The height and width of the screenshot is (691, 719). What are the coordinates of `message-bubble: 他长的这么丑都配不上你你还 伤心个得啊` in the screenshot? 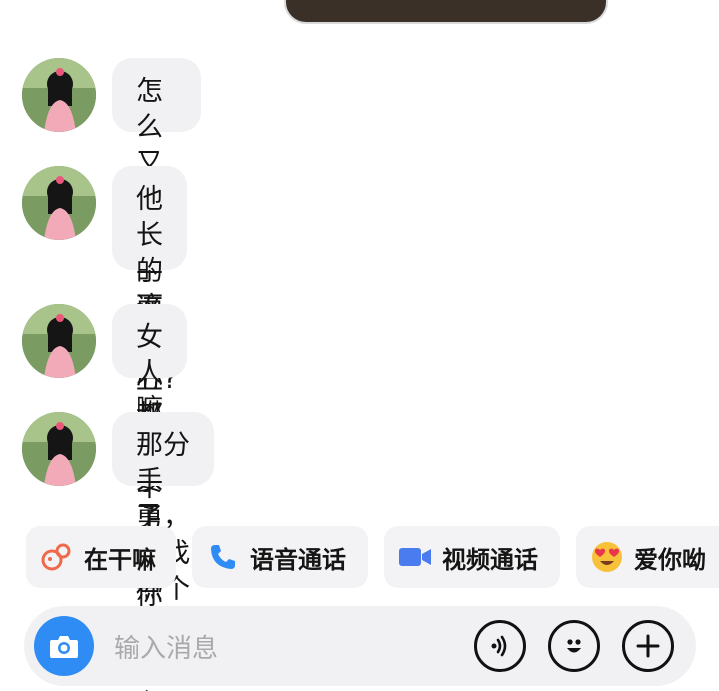 It's located at (149, 428).